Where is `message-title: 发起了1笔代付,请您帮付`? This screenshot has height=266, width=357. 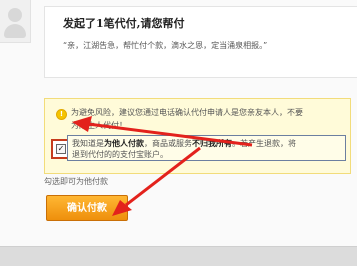 message-title: 发起了1笔代付,请您帮付 is located at coordinates (124, 23).